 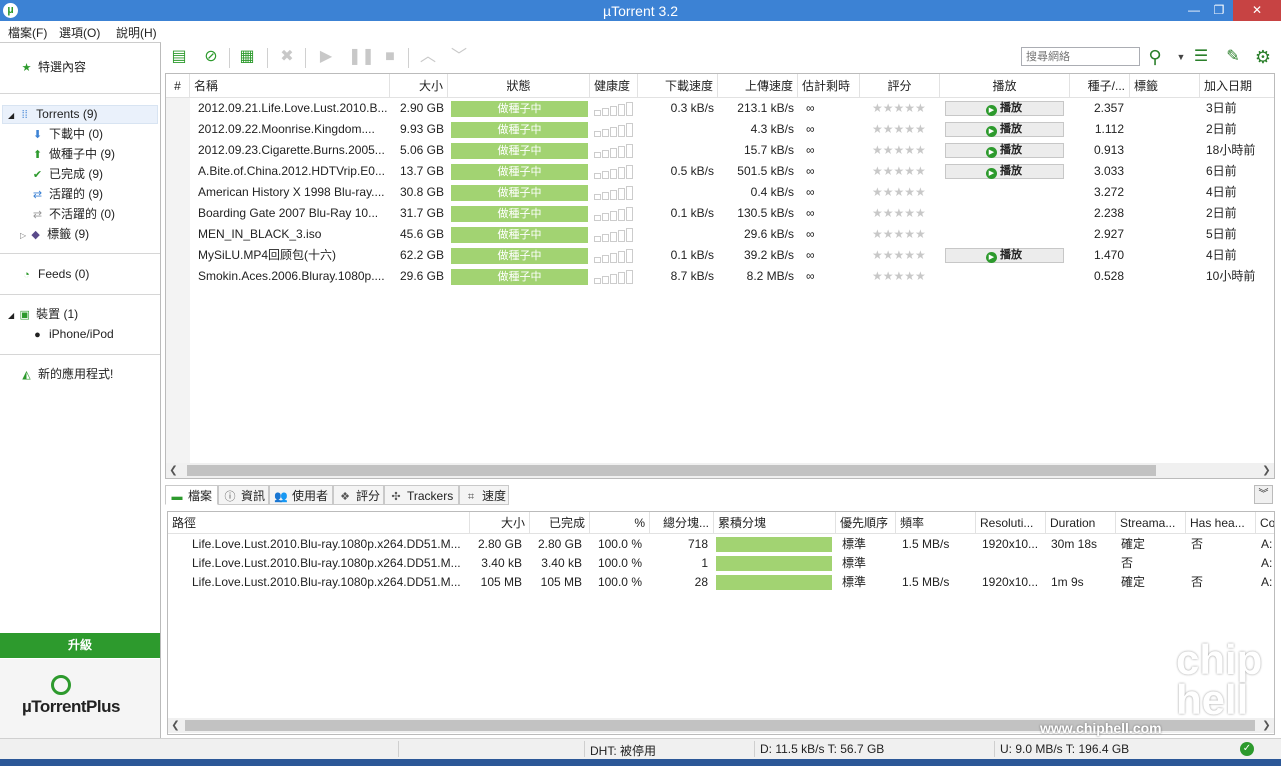 I want to click on col-header-up-speed: 上傳速度, so click(x=758, y=86).